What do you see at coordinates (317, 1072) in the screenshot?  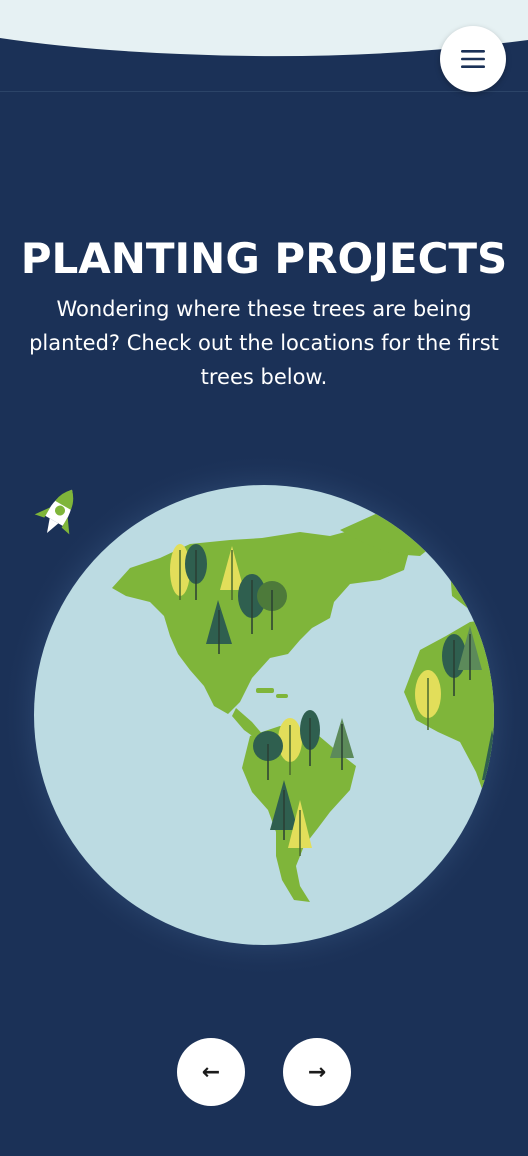 I see `next-button: →` at bounding box center [317, 1072].